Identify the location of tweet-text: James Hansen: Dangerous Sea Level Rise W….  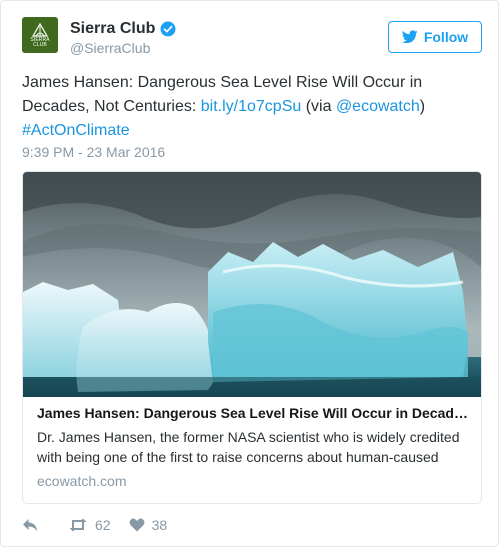
(252, 107).